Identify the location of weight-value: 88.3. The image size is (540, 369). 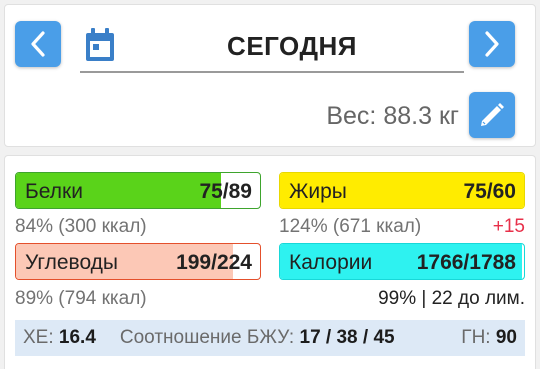
(407, 116).